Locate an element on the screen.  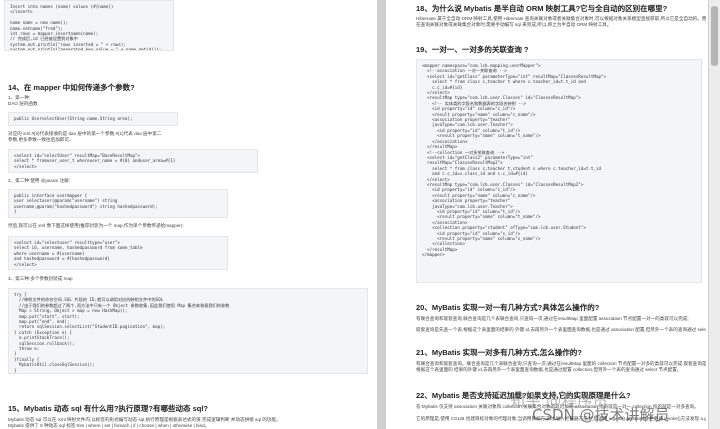
heading-q21: 21、MyBatis 实现一对多有几种方式,怎么操作的? is located at coordinates (499, 352).